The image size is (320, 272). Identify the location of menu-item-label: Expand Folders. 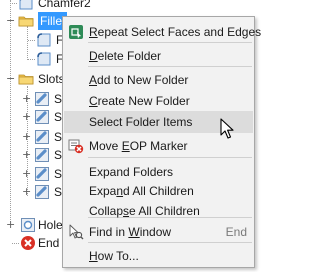
(131, 172).